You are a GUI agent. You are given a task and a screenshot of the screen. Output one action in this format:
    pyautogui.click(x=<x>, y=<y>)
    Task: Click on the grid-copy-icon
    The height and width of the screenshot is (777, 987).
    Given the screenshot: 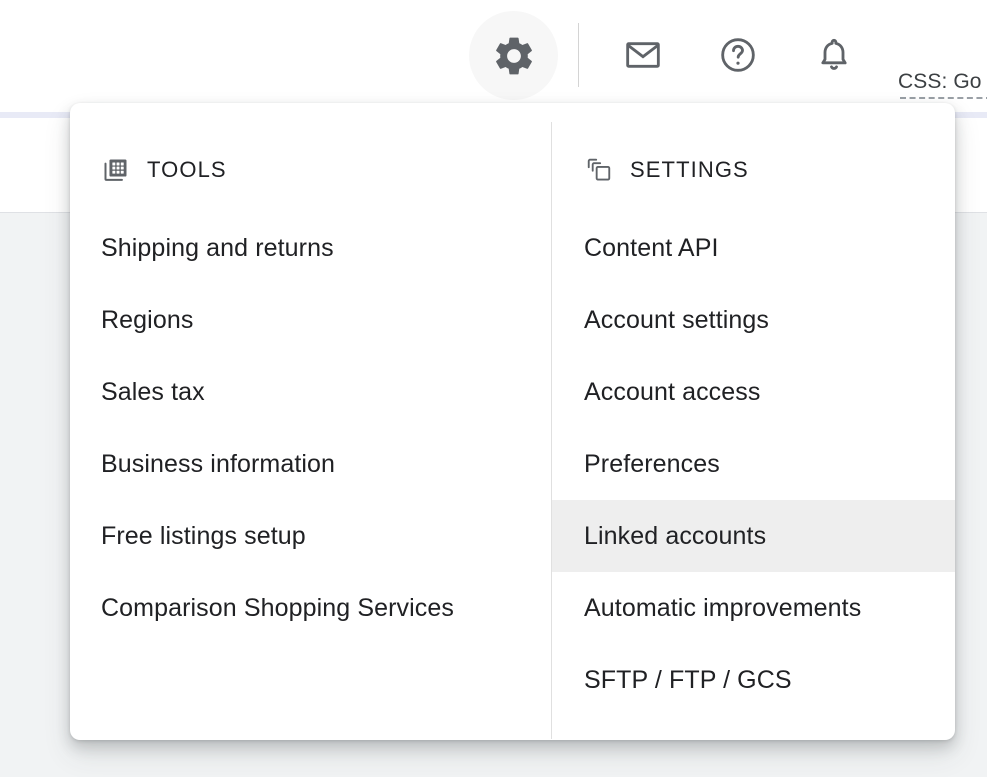 What is the action you would take?
    pyautogui.click(x=116, y=170)
    